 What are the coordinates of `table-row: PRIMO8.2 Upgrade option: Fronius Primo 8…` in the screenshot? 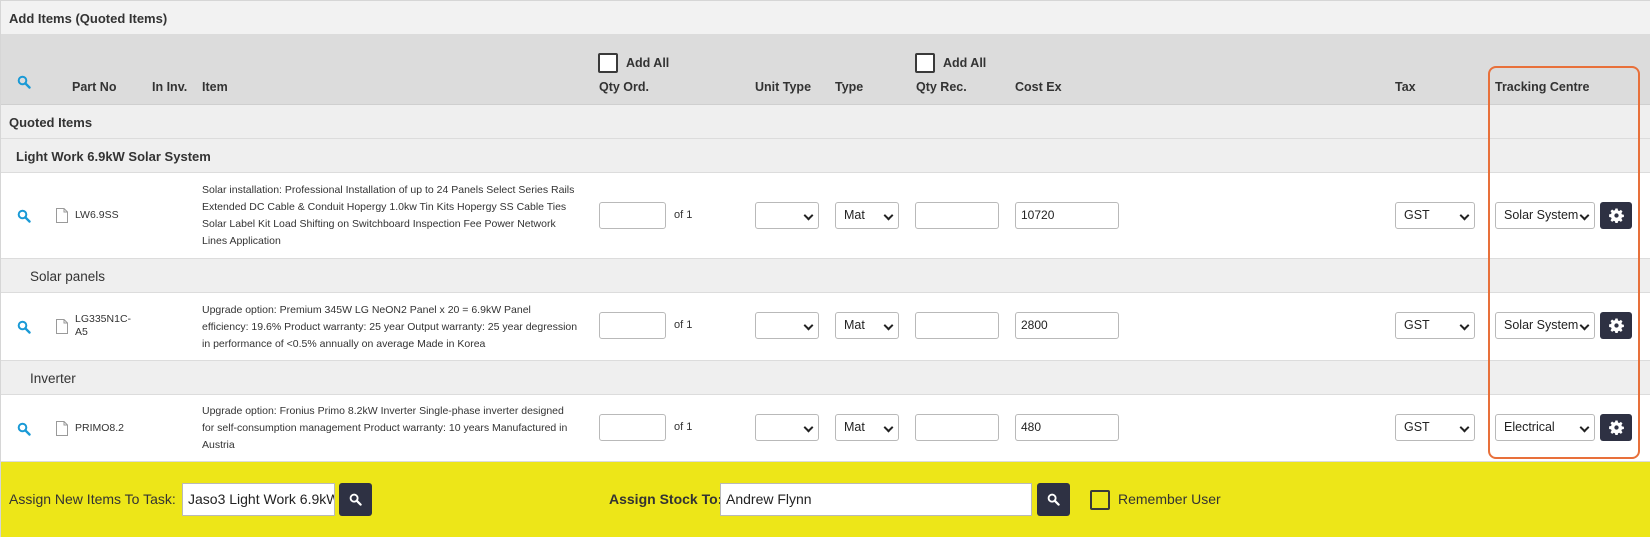 It's located at (825, 428).